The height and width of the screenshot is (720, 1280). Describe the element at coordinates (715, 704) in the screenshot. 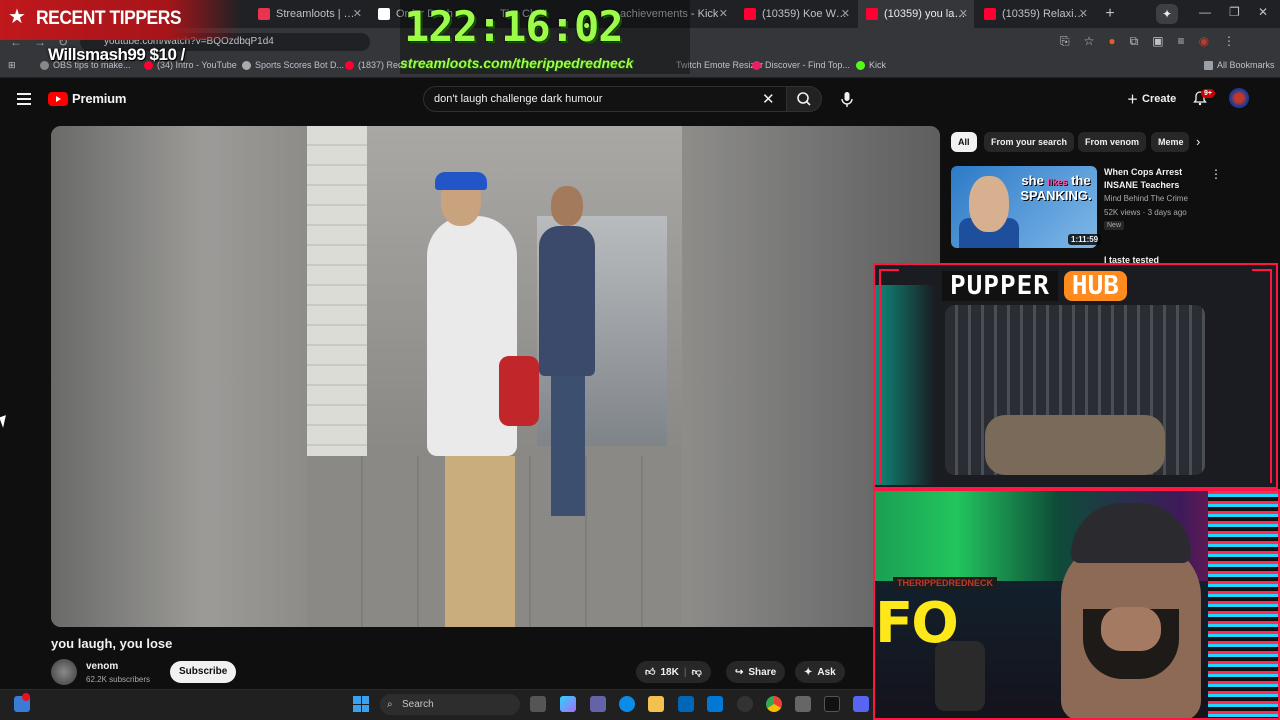

I see `outlook-icon` at that location.